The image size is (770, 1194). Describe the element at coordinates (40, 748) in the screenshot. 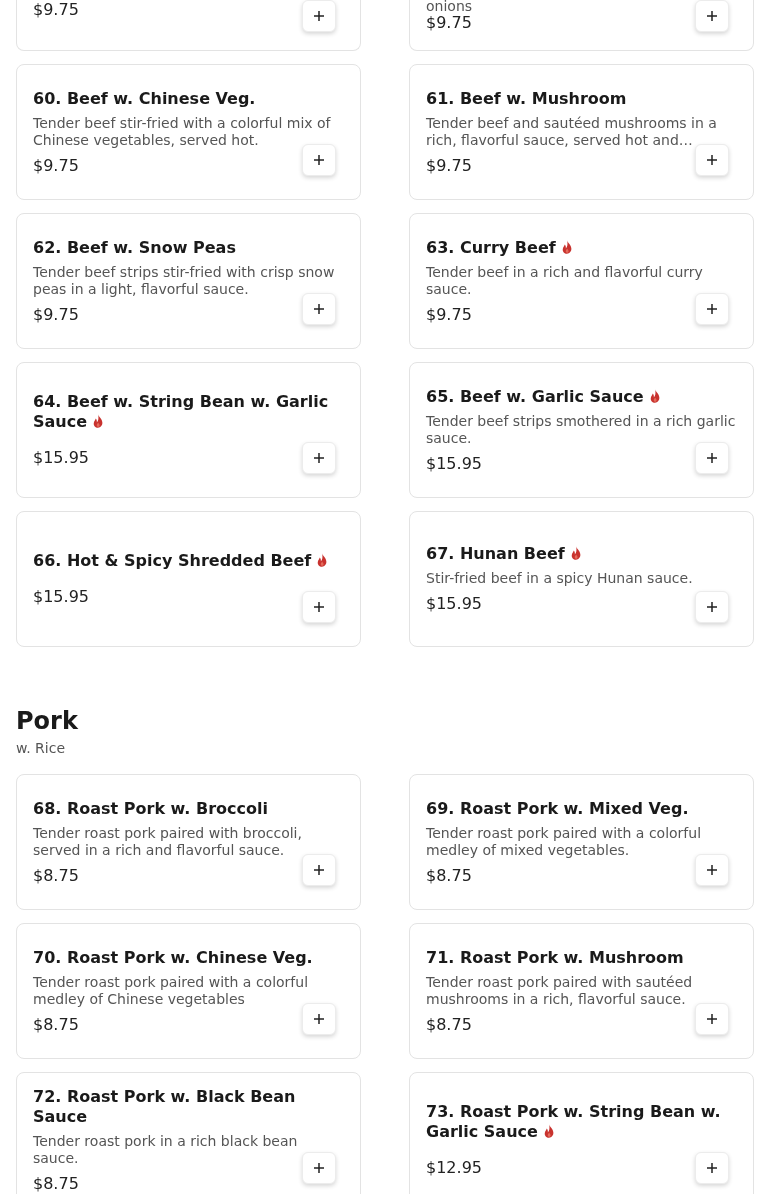

I see `section-subtitle: w. Rice` at that location.